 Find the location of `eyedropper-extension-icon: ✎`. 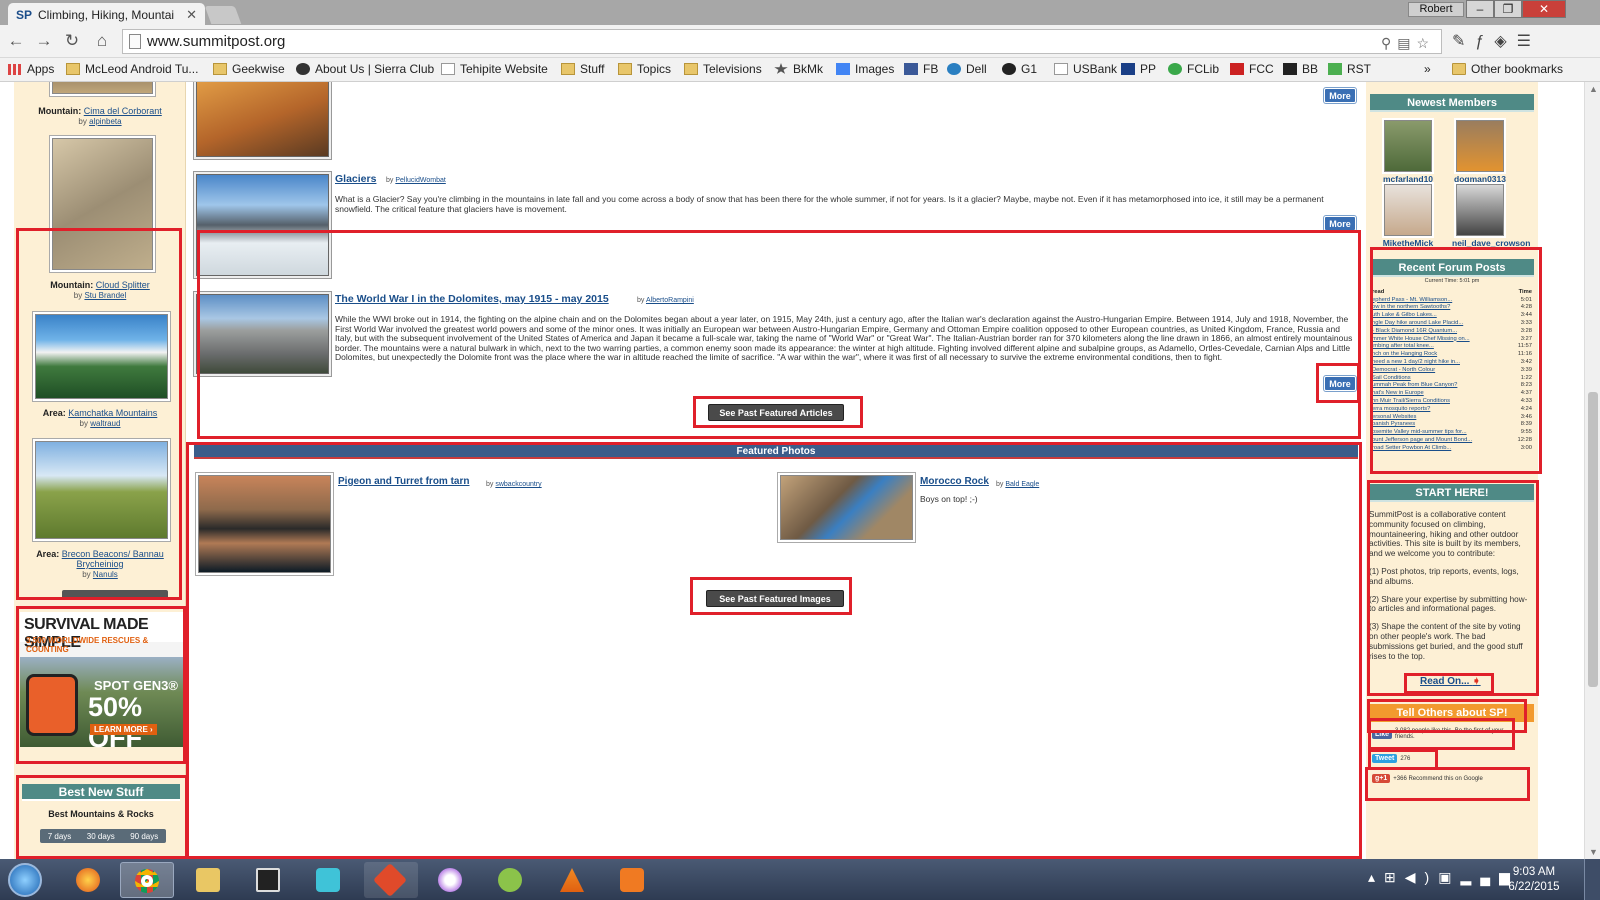

eyedropper-extension-icon: ✎ is located at coordinates (1463, 41).